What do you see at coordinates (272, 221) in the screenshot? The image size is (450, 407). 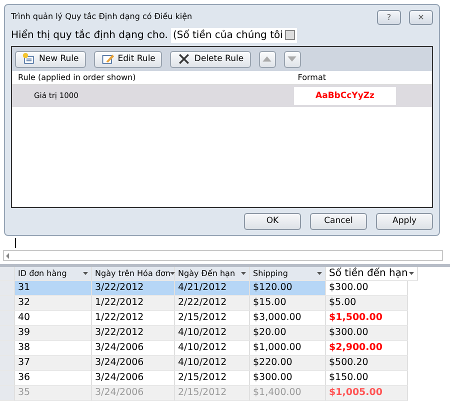 I see `dialog-button: OK` at bounding box center [272, 221].